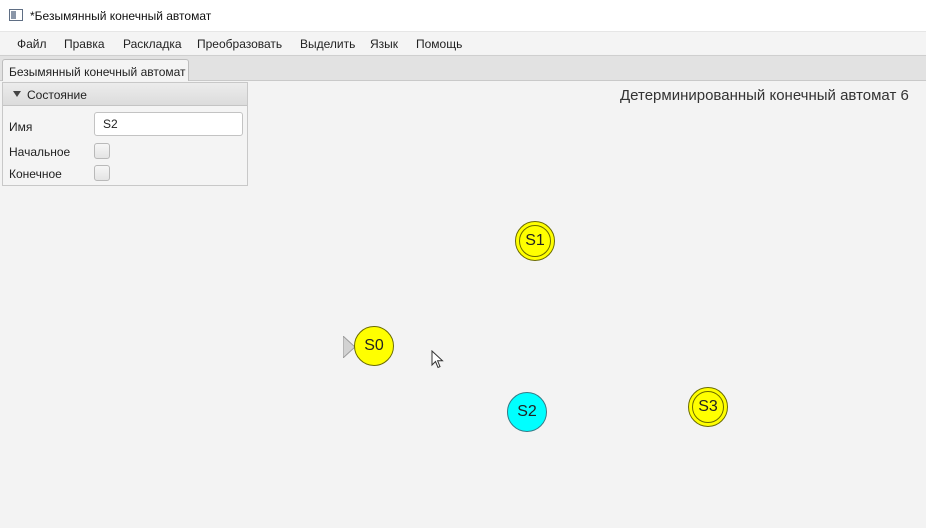 This screenshot has width=926, height=528. I want to click on title-bar: *Безымянный конечный автомат, so click(463, 16).